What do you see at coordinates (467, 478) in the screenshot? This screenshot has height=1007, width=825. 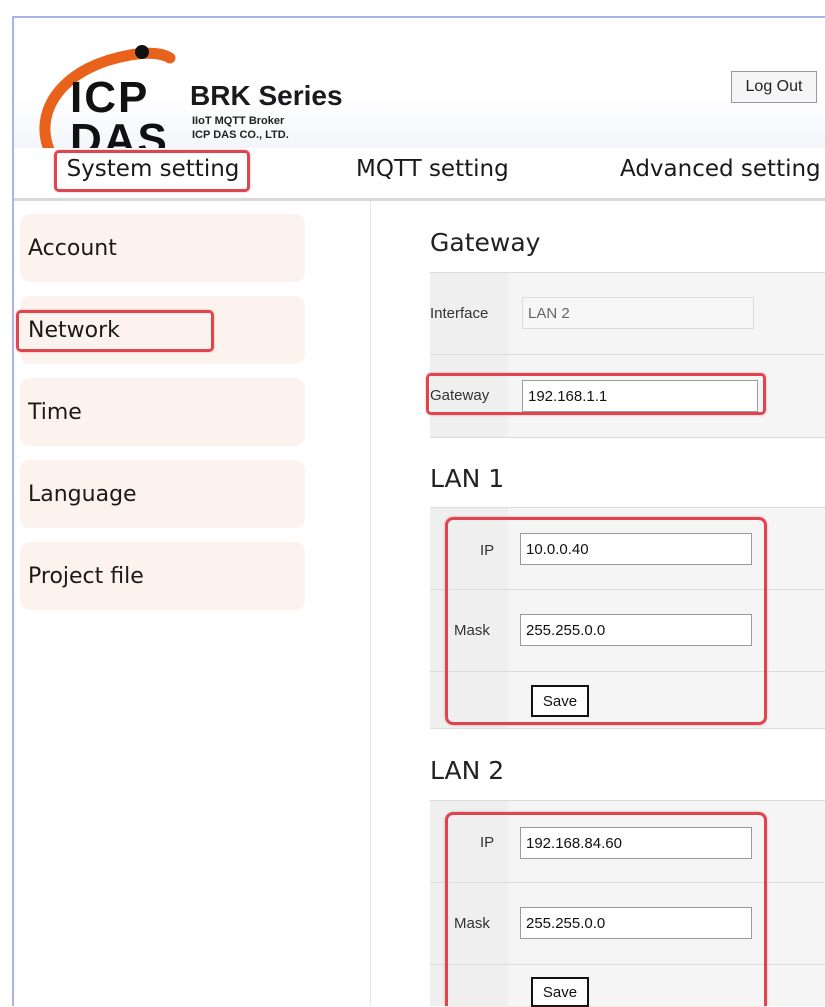 I see `lan1-section-title: LAN 1` at bounding box center [467, 478].